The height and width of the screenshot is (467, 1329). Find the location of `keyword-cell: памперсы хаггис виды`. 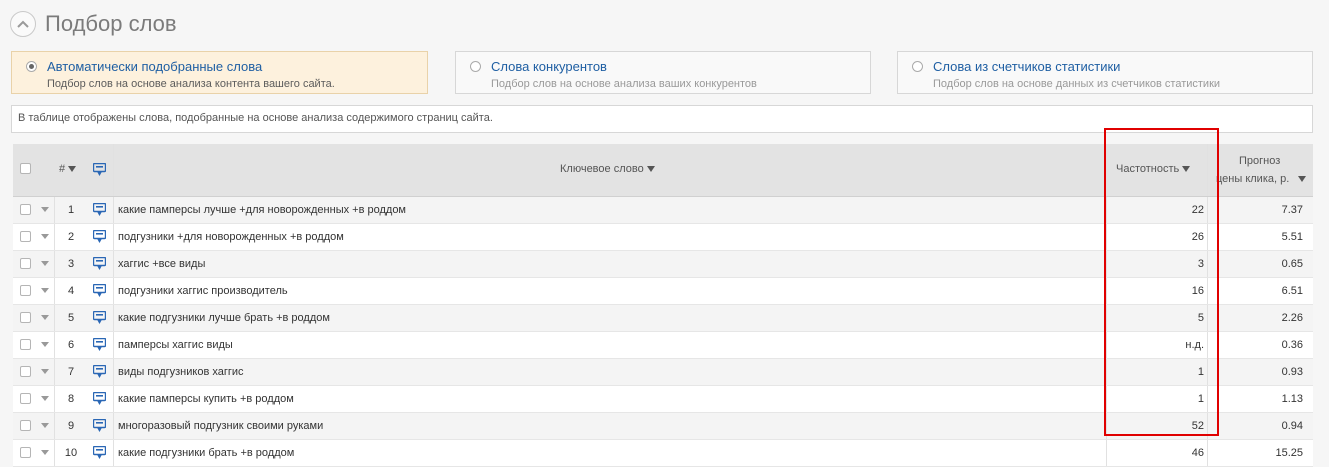

keyword-cell: памперсы хаггис виды is located at coordinates (175, 345).